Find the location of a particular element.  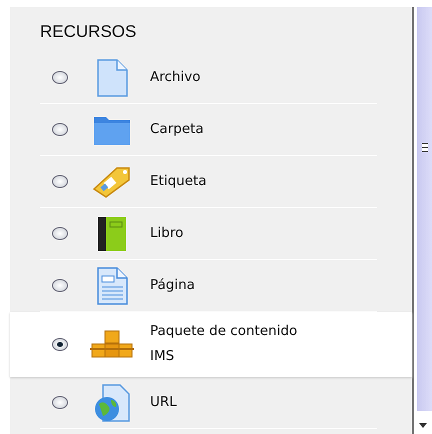

boxes-icon is located at coordinates (112, 344).